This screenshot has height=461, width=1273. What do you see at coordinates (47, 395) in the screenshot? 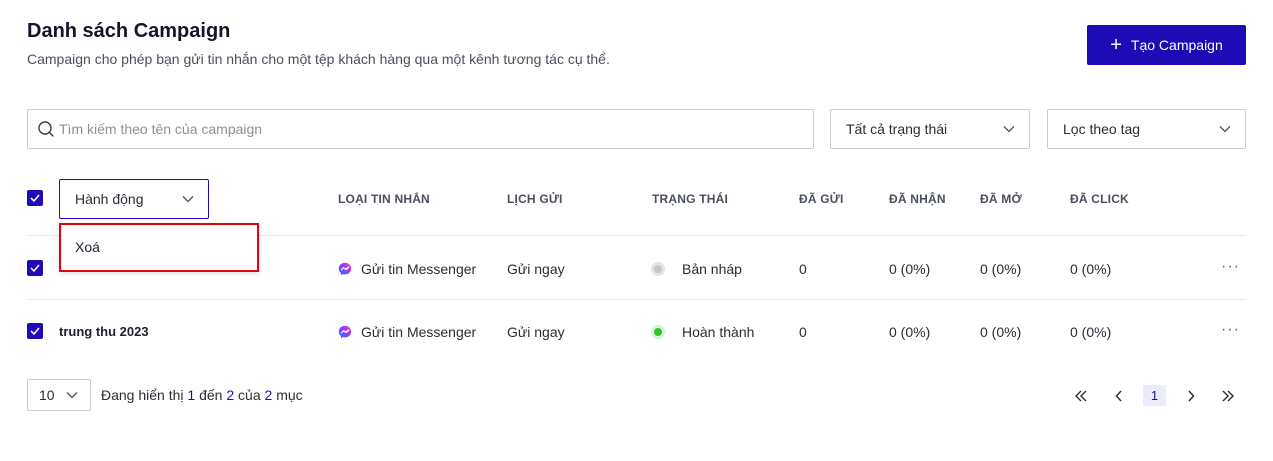
I see `page-size-value: 10` at bounding box center [47, 395].